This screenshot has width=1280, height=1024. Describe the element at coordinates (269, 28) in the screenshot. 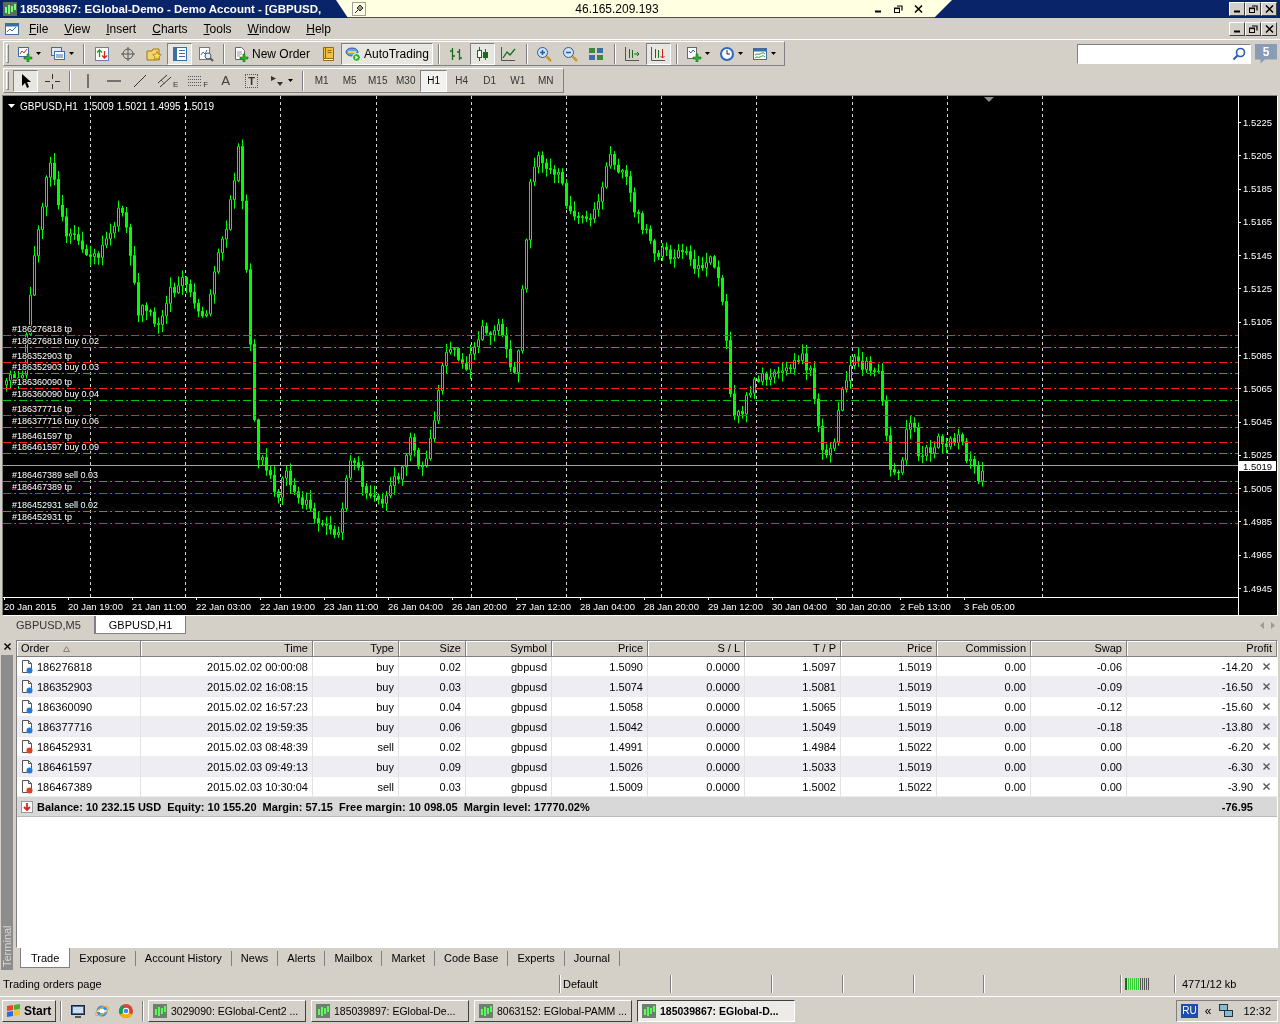

I see `menu-item: Window` at that location.